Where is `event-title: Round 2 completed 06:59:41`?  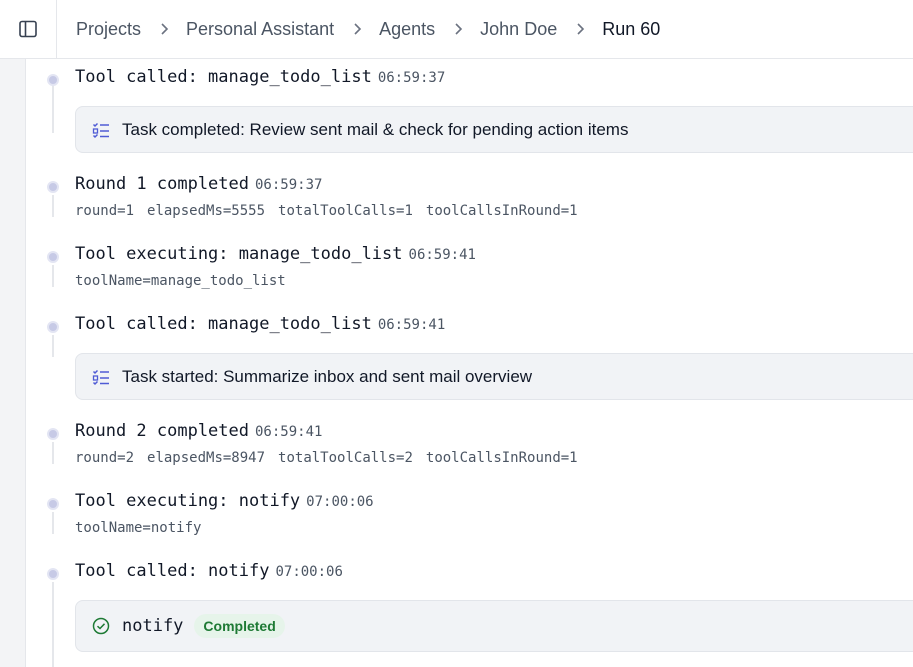 event-title: Round 2 completed 06:59:41 is located at coordinates (199, 431).